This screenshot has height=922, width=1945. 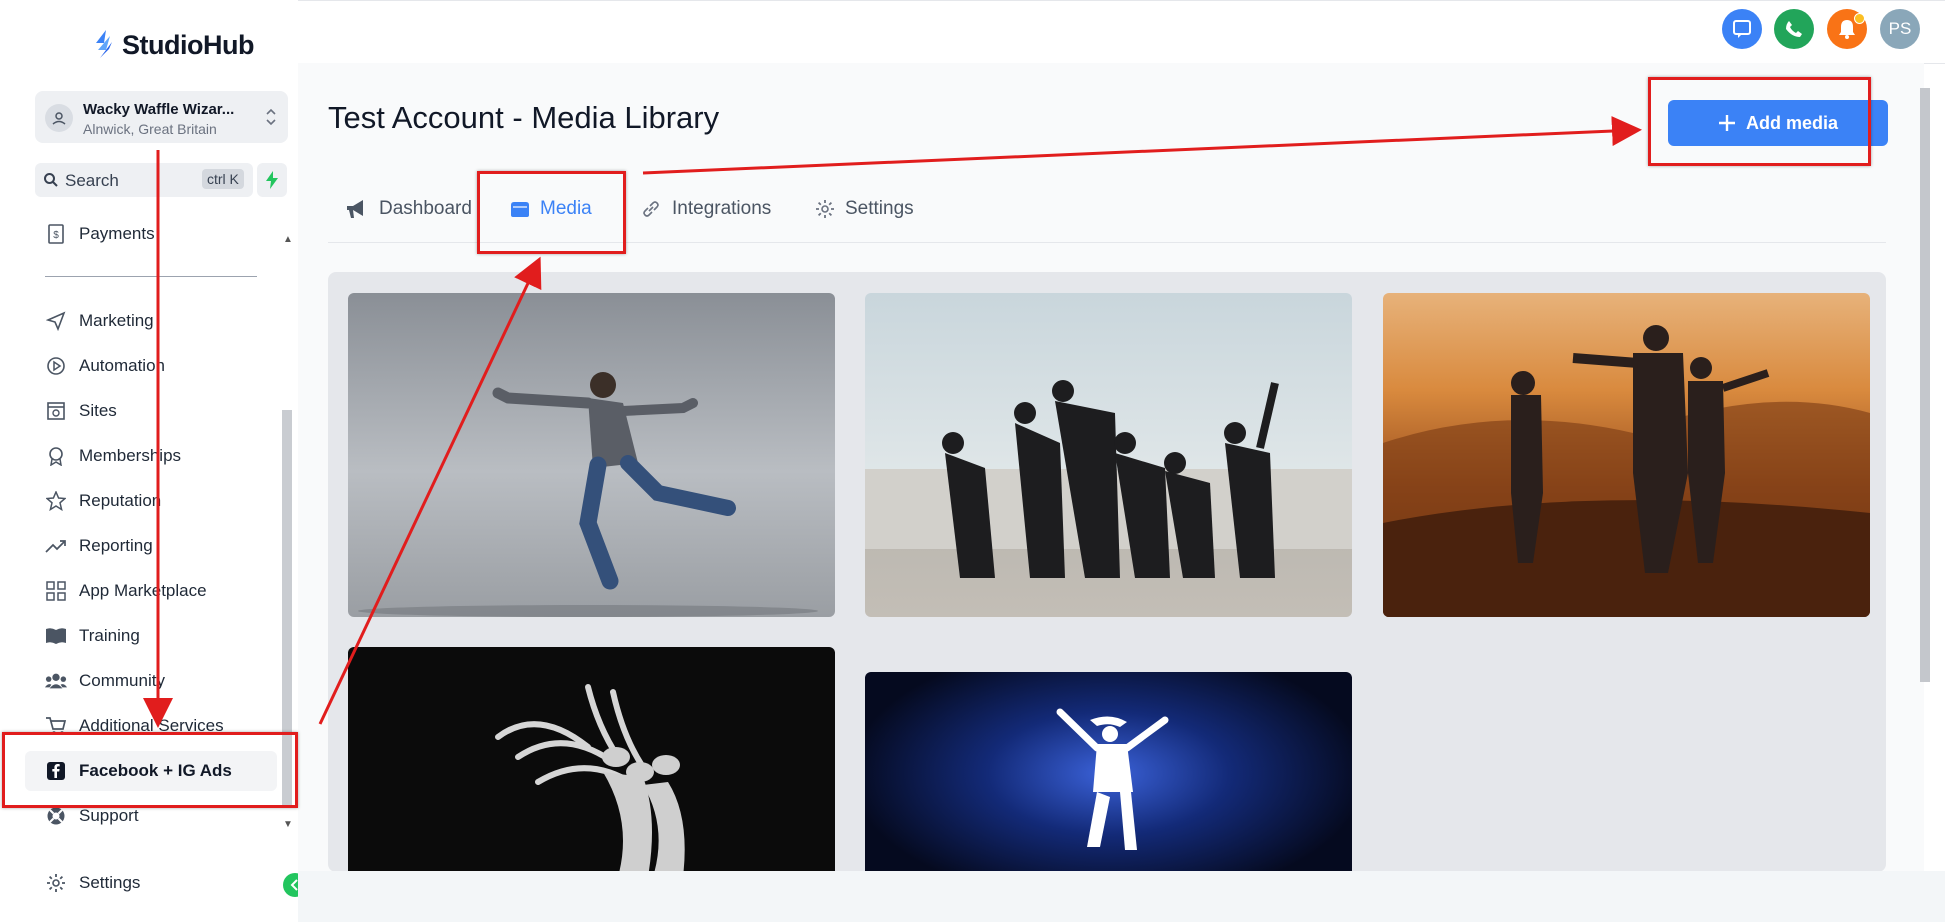 What do you see at coordinates (430, 490) in the screenshot?
I see `arrow-to-media-tab` at bounding box center [430, 490].